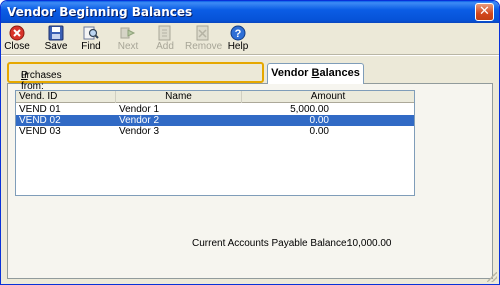 Image resolution: width=500 pixels, height=285 pixels. I want to click on ap-balance-value: 10,000.00, so click(369, 243).